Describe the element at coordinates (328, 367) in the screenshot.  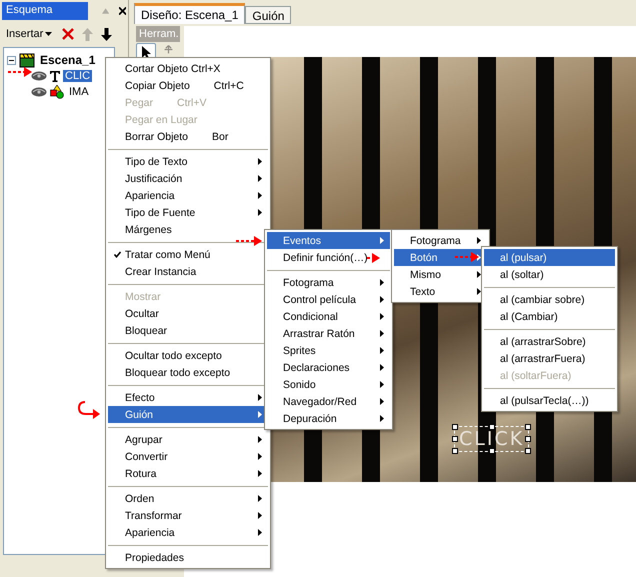
I see `menu-item: Declaraciones` at that location.